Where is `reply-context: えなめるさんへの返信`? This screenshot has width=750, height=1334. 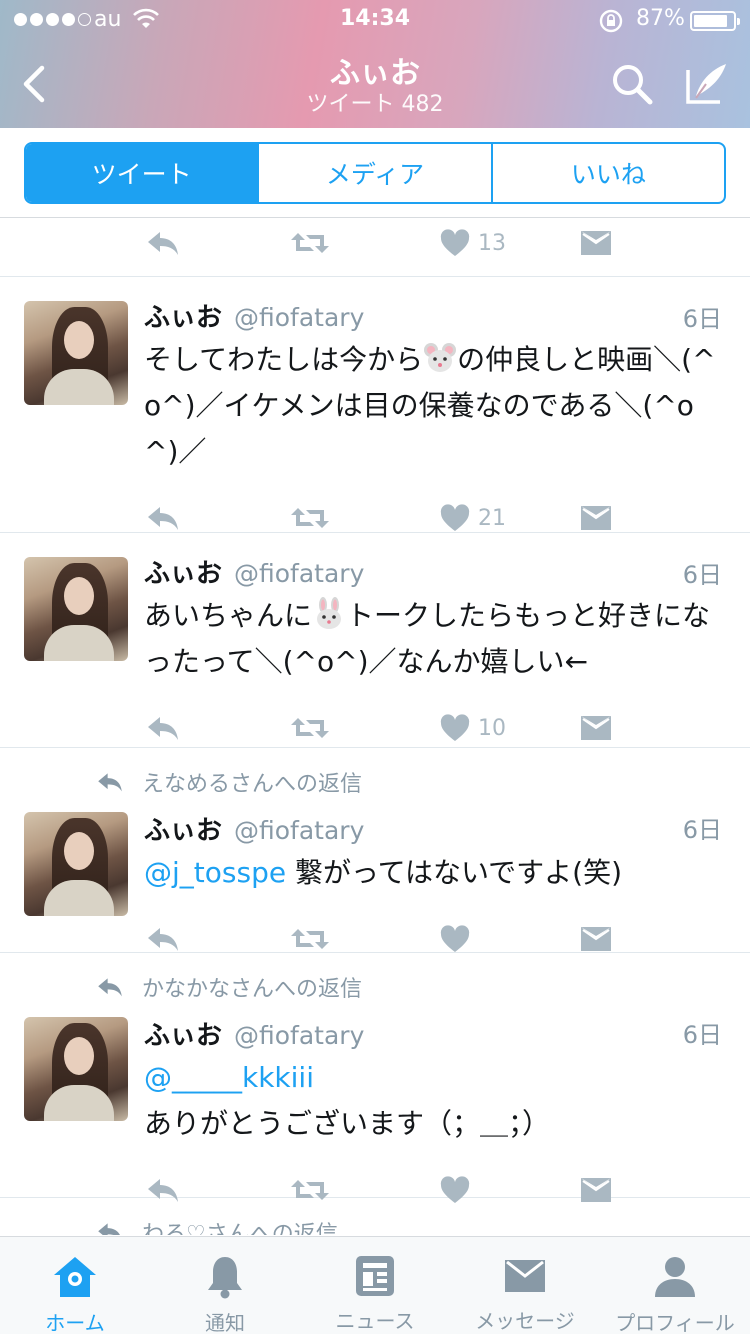 reply-context: えなめるさんへの返信 is located at coordinates (229, 782).